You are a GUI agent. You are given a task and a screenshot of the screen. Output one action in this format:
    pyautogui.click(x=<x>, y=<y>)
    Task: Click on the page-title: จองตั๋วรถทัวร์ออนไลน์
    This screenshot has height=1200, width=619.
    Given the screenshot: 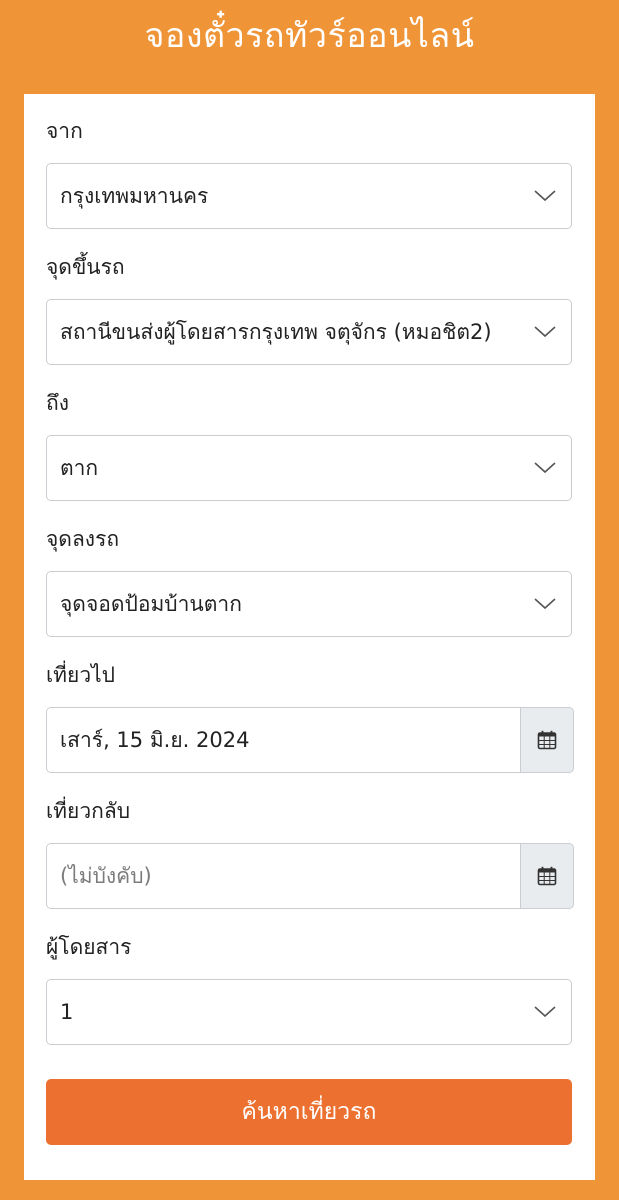 What is the action you would take?
    pyautogui.click(x=309, y=36)
    